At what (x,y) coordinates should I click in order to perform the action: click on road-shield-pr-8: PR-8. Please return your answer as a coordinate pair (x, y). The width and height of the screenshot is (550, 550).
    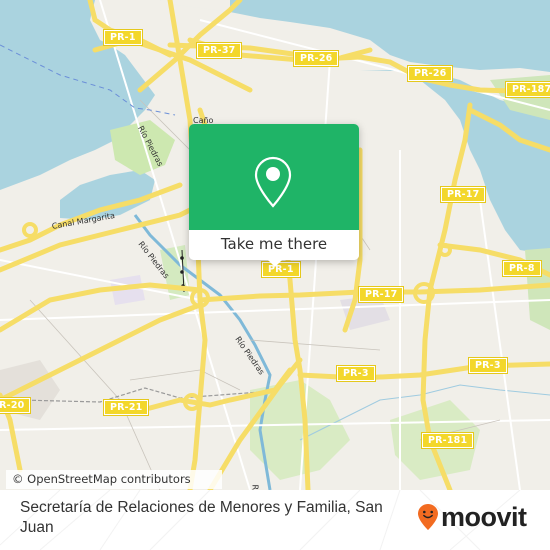
    Looking at the image, I should click on (522, 268).